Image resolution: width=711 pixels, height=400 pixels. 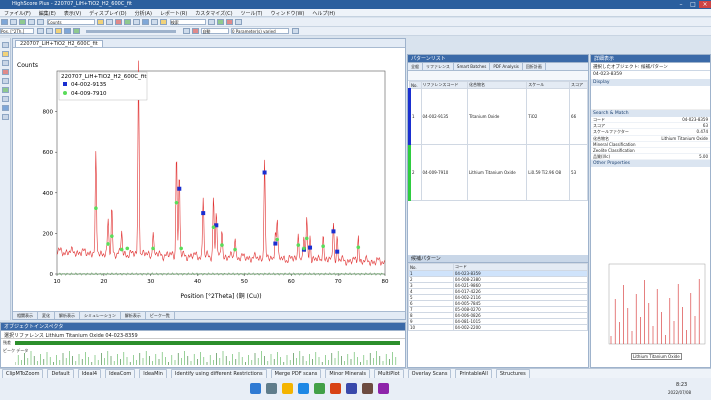 I want to click on pattern-tab-4: 回折計画, so click(x=534, y=66).